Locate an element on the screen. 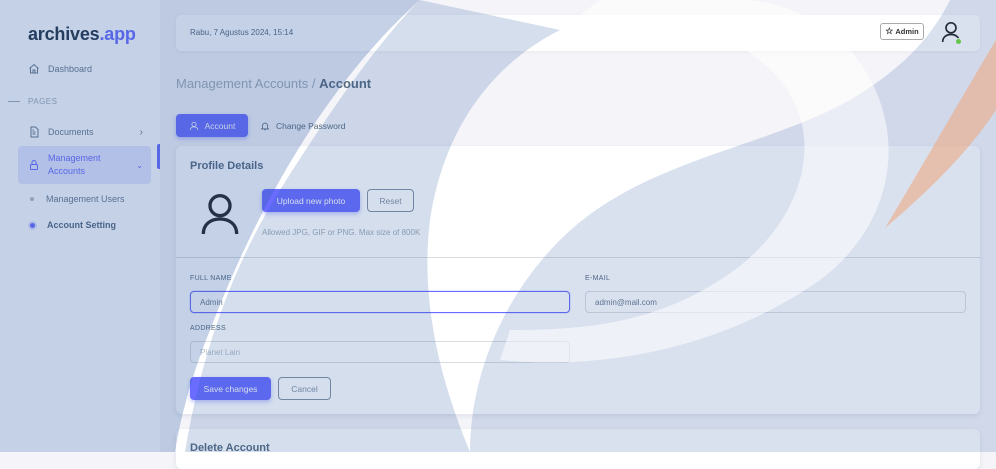  breadcrumb: Management Accounts / Account is located at coordinates (273, 83).